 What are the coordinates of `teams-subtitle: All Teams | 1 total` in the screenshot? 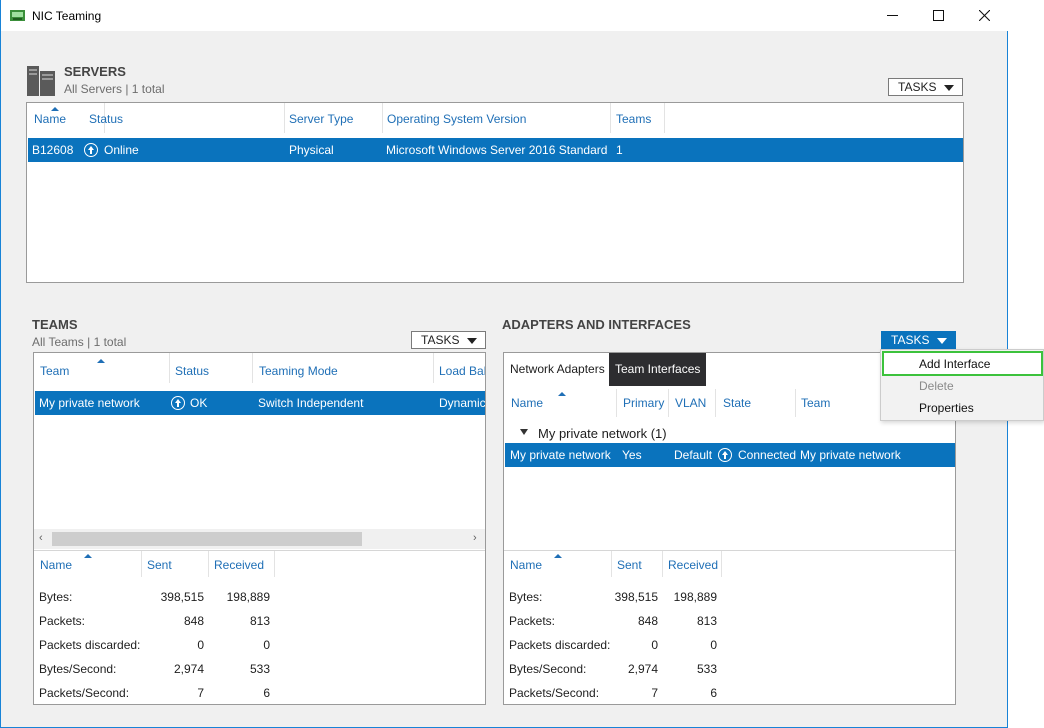 It's located at (79, 342).